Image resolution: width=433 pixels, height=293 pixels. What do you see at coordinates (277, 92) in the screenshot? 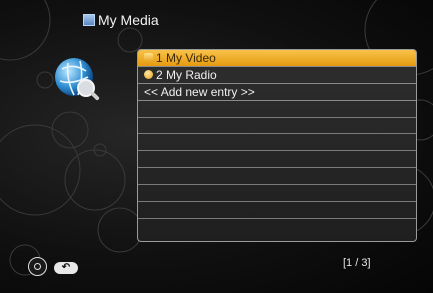
I see `list-item-add-new-entry: << Add new entry >>` at bounding box center [277, 92].